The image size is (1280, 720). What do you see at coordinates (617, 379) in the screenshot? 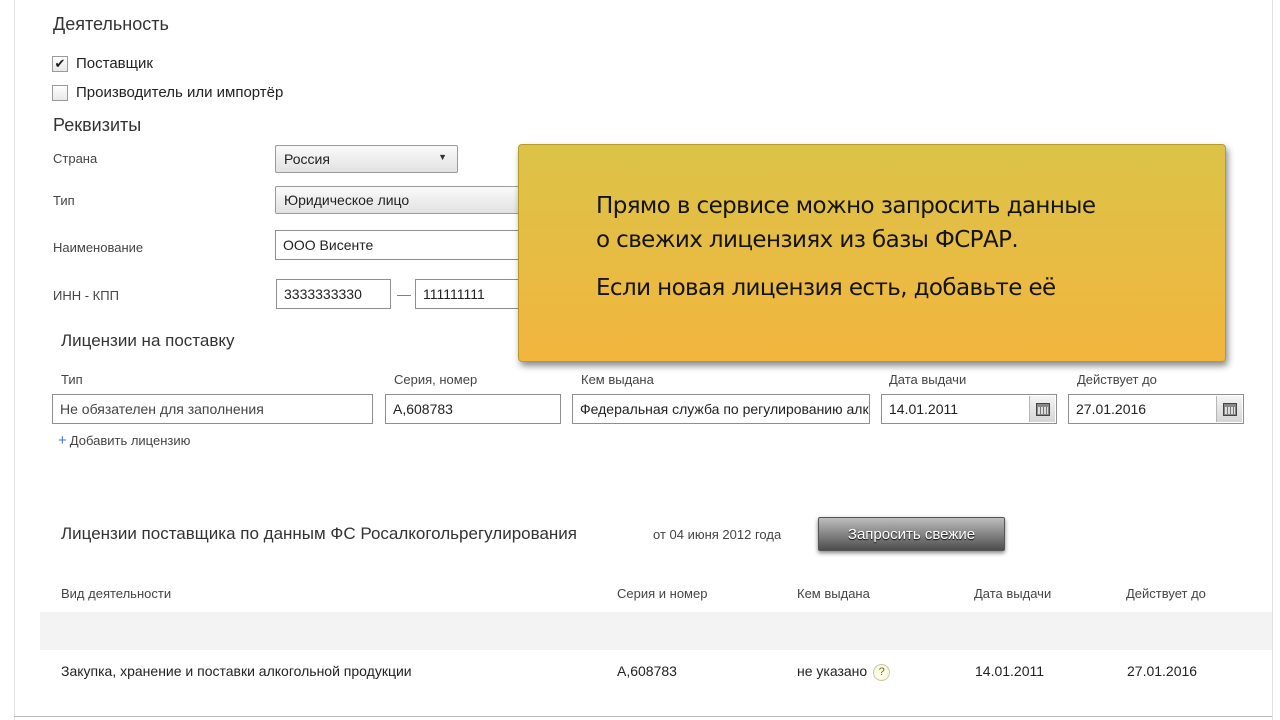
I see `license-issuer-header: Кем выдана` at bounding box center [617, 379].